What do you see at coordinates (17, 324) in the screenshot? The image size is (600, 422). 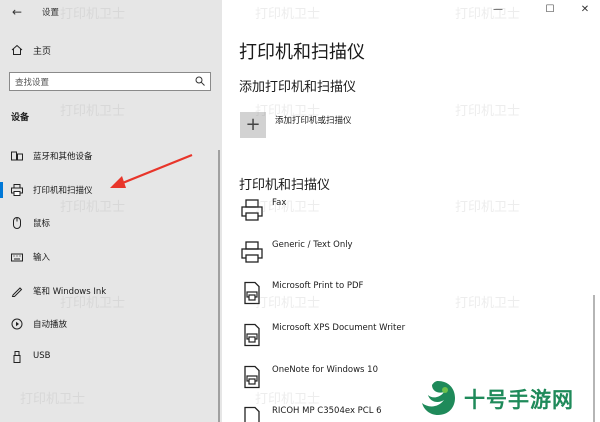 I see `autoplay-icon` at bounding box center [17, 324].